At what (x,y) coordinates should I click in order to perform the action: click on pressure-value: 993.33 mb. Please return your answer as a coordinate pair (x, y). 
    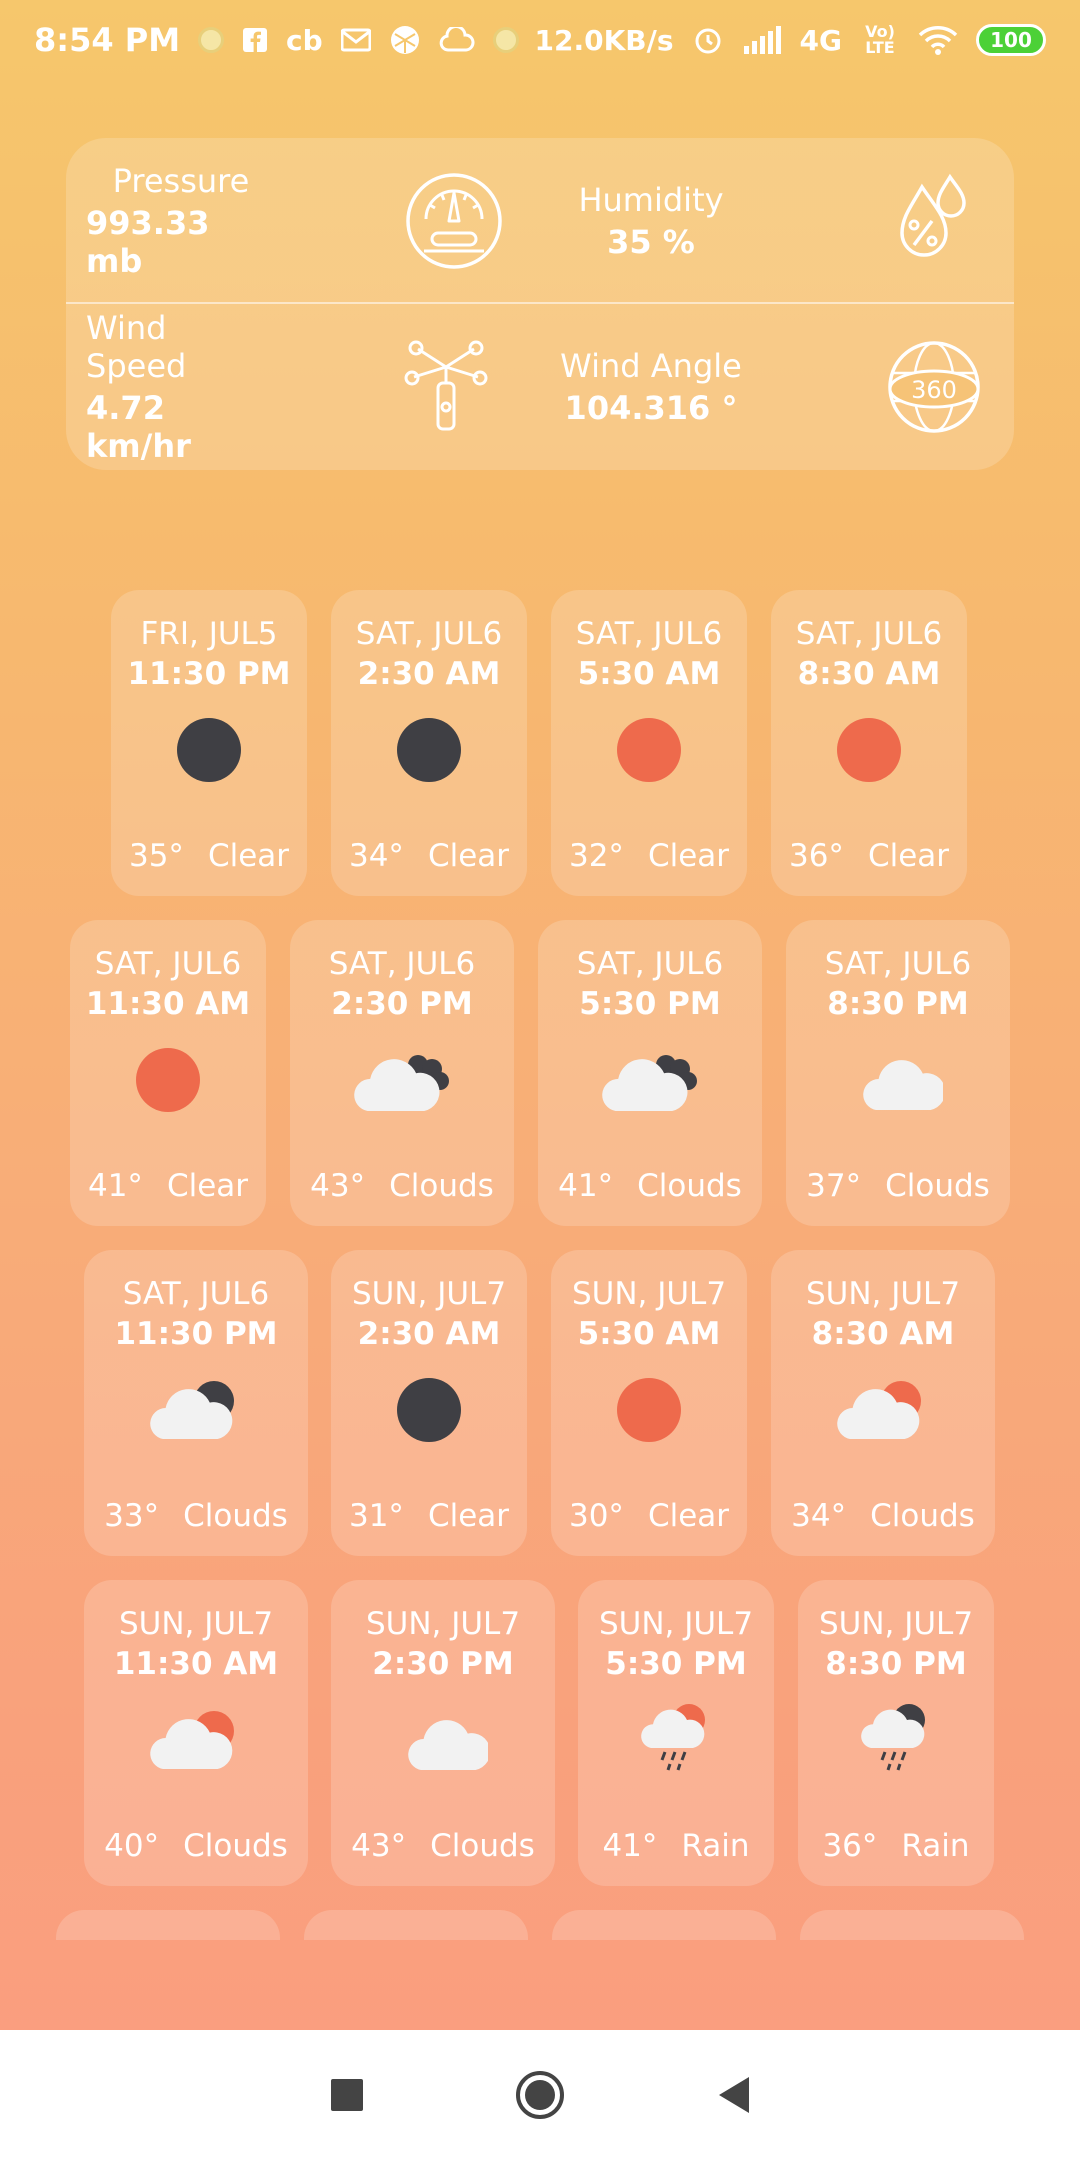
    Looking at the image, I should click on (148, 242).